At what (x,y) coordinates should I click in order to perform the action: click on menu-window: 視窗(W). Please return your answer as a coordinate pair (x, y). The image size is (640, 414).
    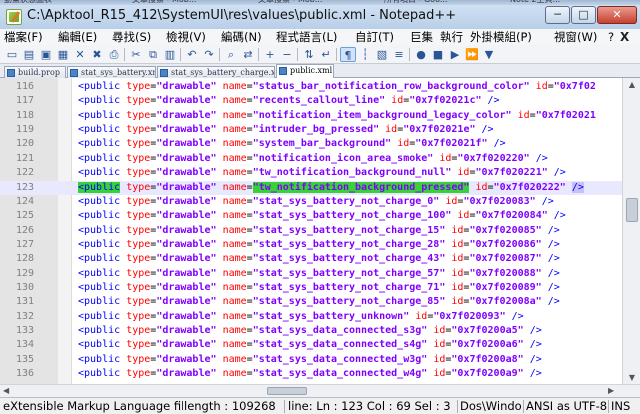
    Looking at the image, I should click on (575, 37).